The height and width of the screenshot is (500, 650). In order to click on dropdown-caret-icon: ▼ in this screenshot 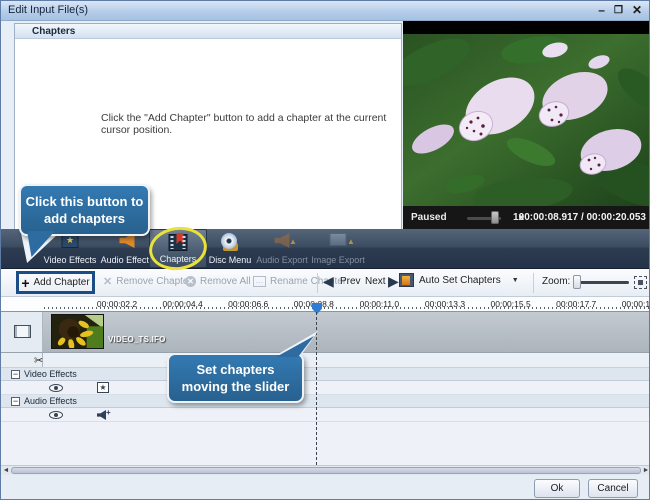, I will do `click(515, 280)`.